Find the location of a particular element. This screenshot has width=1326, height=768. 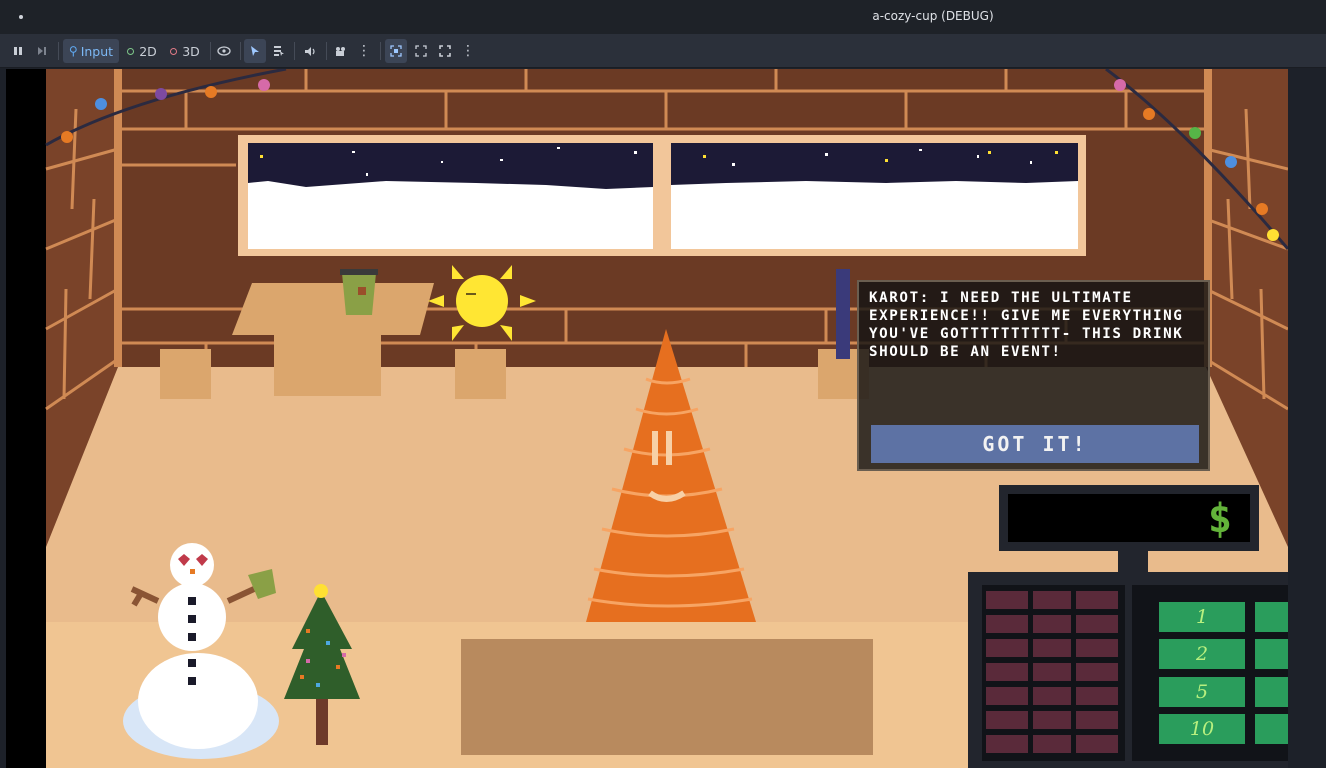

select-tool-button is located at coordinates (255, 51).